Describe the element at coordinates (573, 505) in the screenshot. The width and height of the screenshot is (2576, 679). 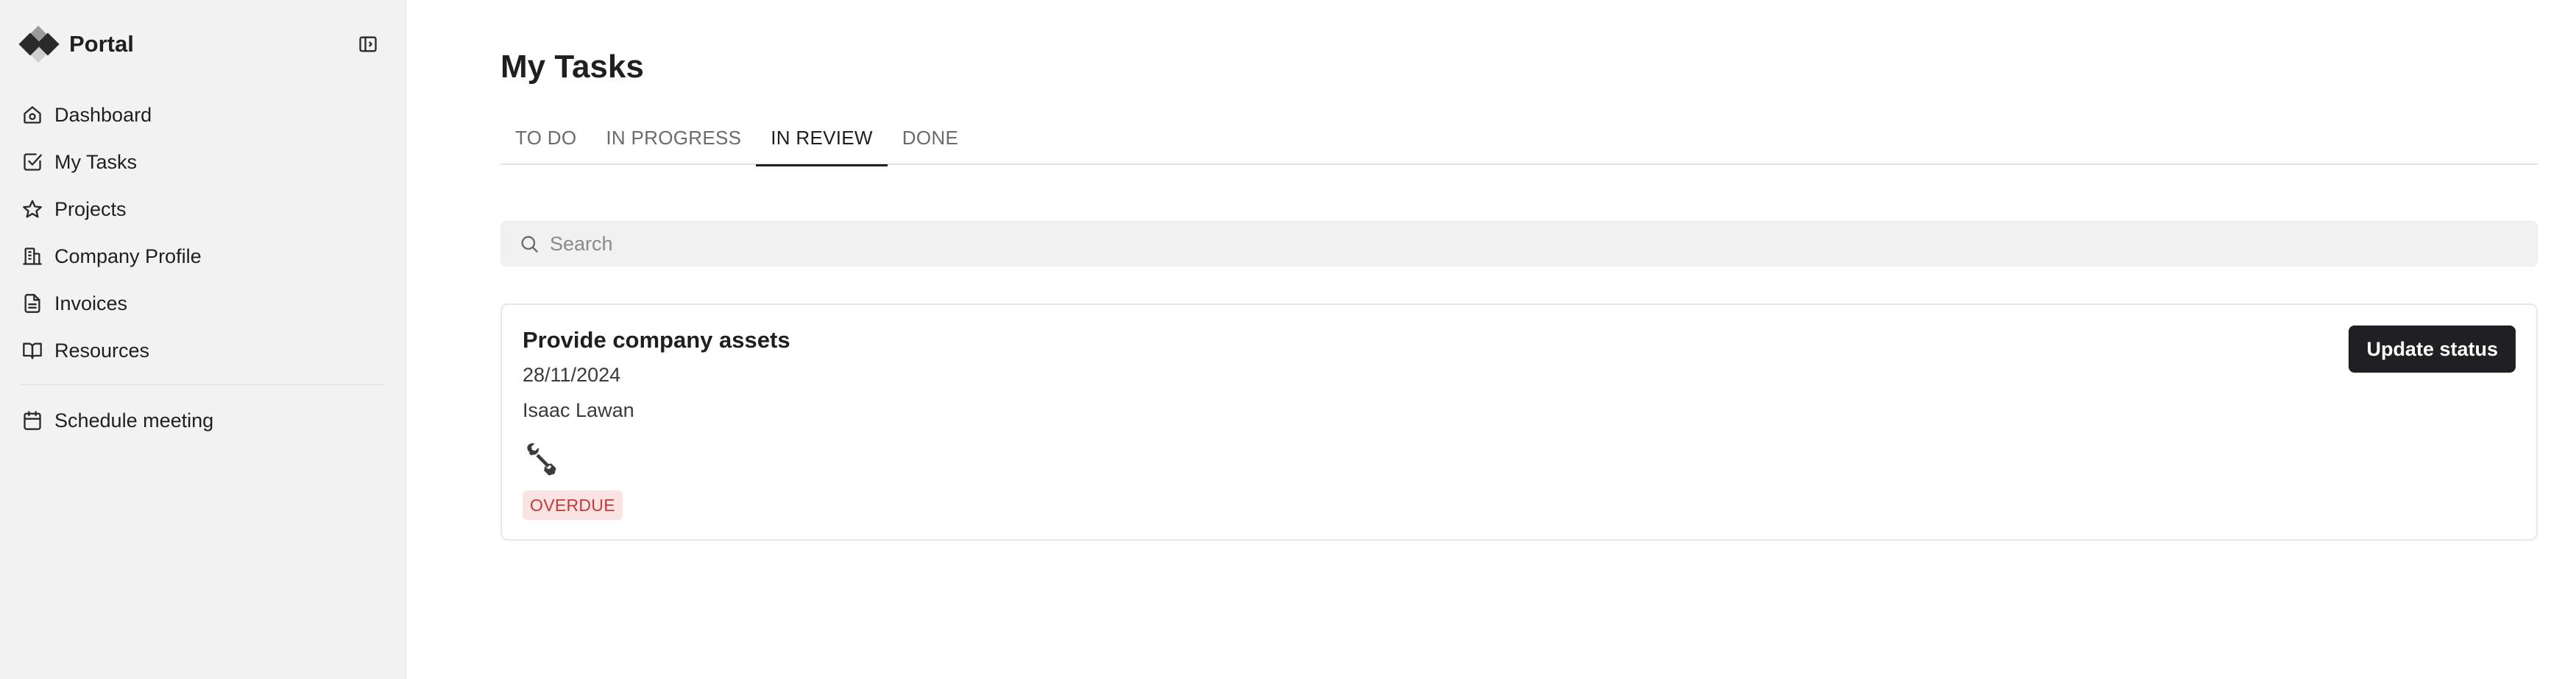
I see `overdue-badge: OVERDUE` at that location.